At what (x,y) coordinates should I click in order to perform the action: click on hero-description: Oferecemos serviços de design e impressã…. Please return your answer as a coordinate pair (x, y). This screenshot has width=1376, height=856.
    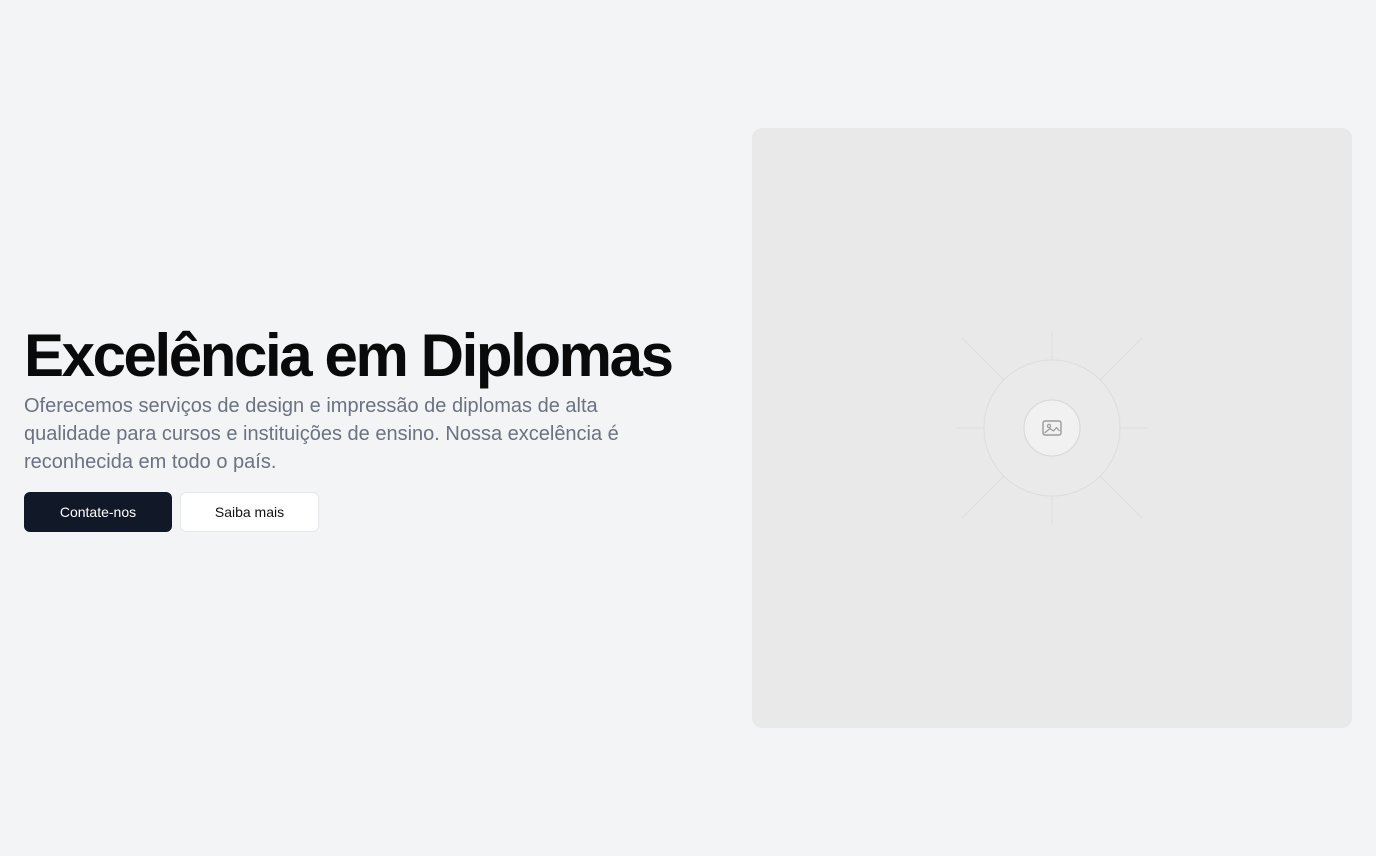
    Looking at the image, I should click on (321, 434).